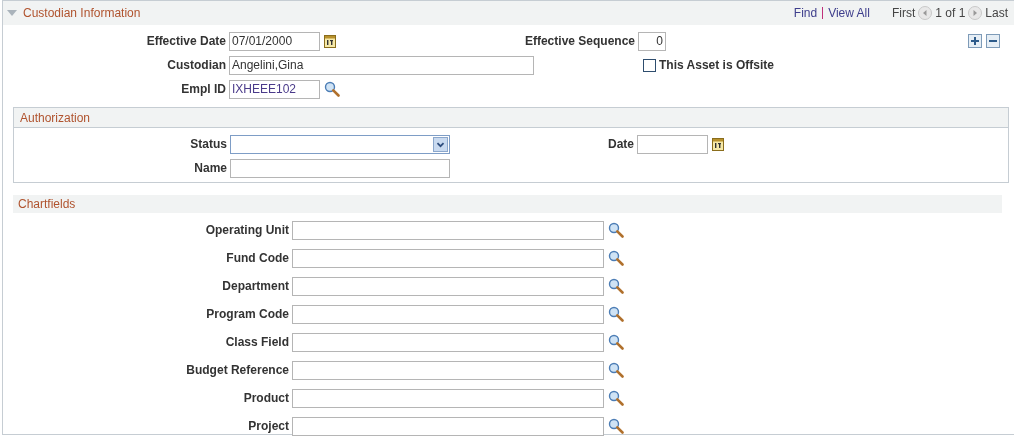  Describe the element at coordinates (274, 89) in the screenshot. I see `empl-id-field: IXHEEE102` at that location.